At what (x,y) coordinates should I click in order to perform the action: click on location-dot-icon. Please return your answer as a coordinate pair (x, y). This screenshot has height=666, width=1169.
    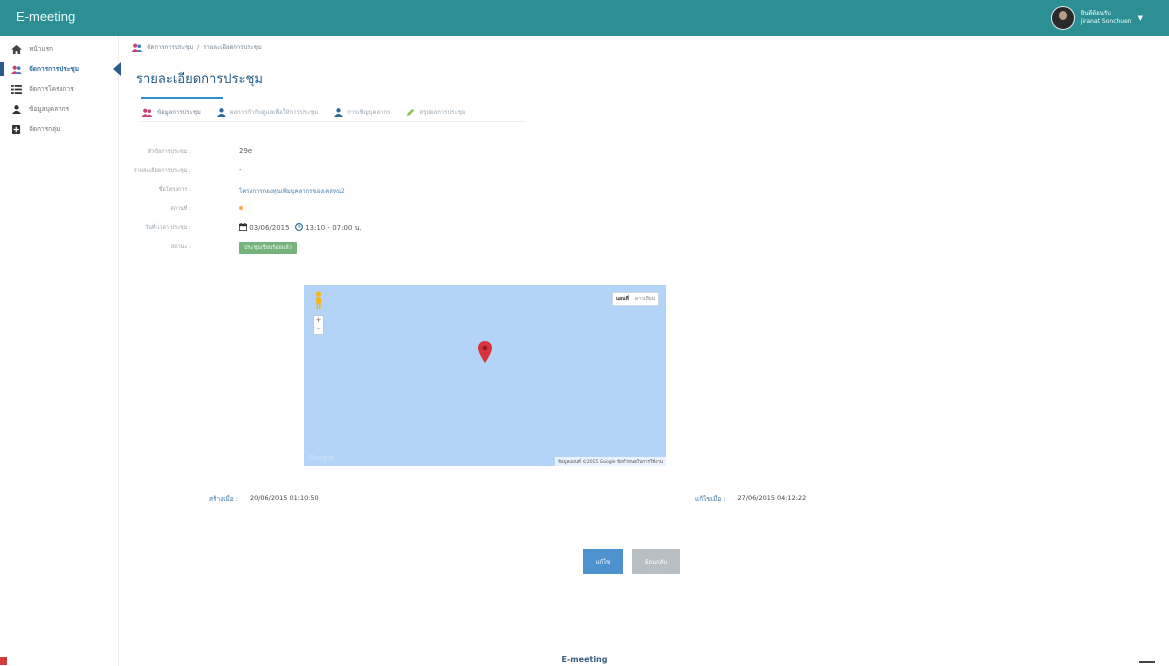
    Looking at the image, I should click on (241, 208).